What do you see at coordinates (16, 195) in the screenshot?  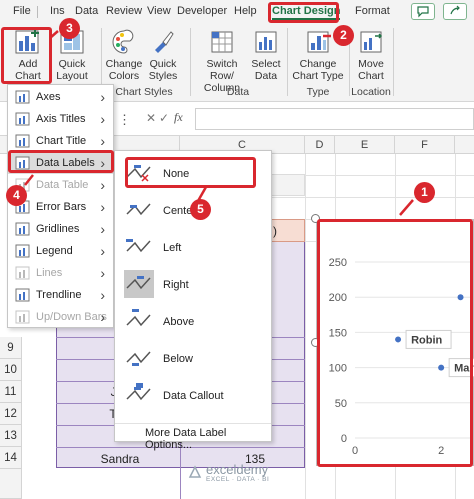 I see `step-badge-4: 4` at bounding box center [16, 195].